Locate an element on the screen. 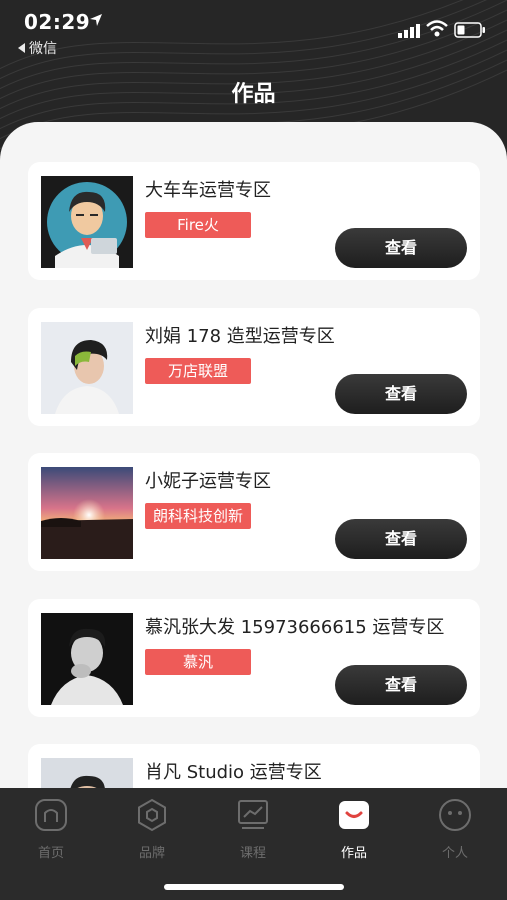 The width and height of the screenshot is (507, 900). chart-icon is located at coordinates (253, 814).